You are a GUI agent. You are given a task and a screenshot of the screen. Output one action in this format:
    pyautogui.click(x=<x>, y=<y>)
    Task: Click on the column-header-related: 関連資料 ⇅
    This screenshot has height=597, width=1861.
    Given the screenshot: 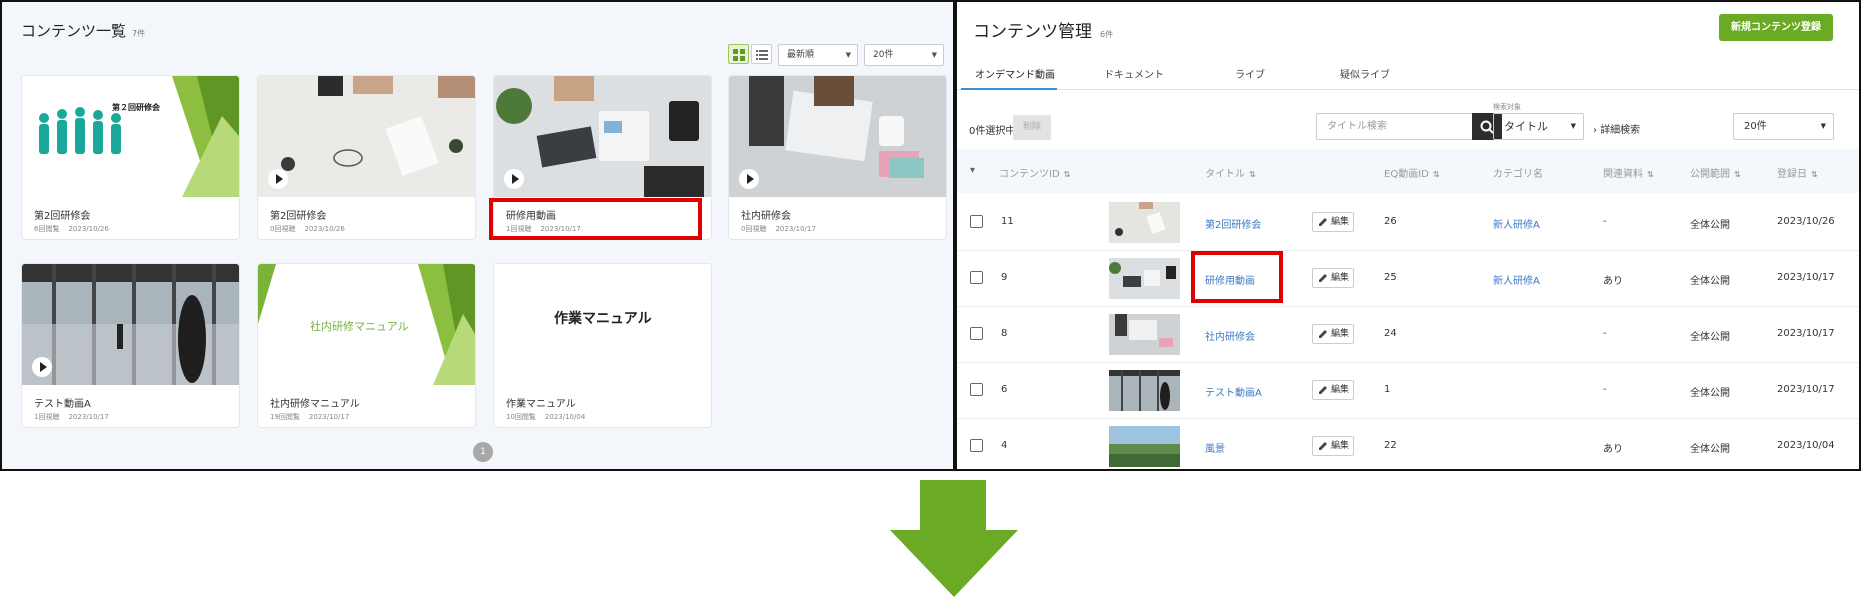 What is the action you would take?
    pyautogui.click(x=1628, y=172)
    